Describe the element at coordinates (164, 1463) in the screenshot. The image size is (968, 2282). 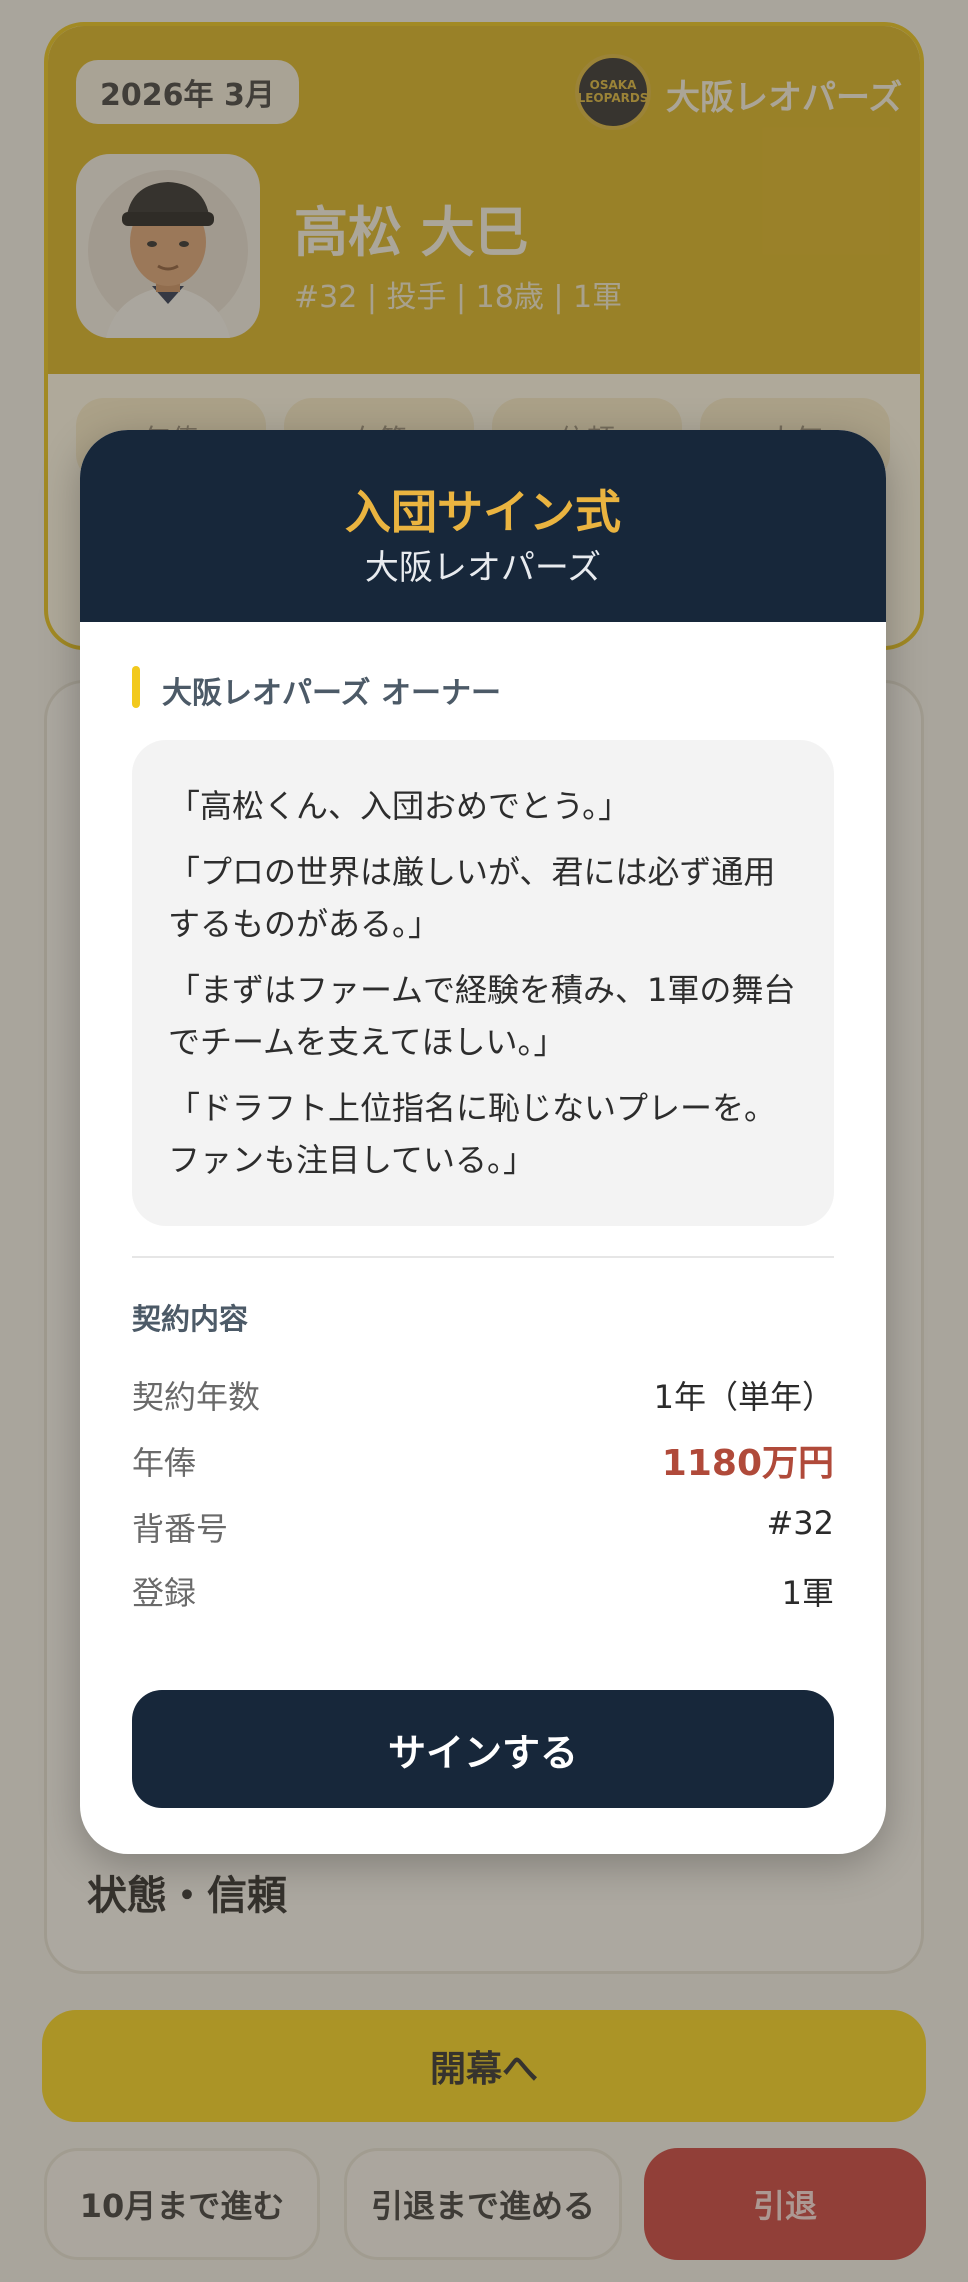
I see `salary-label: 年俸` at that location.